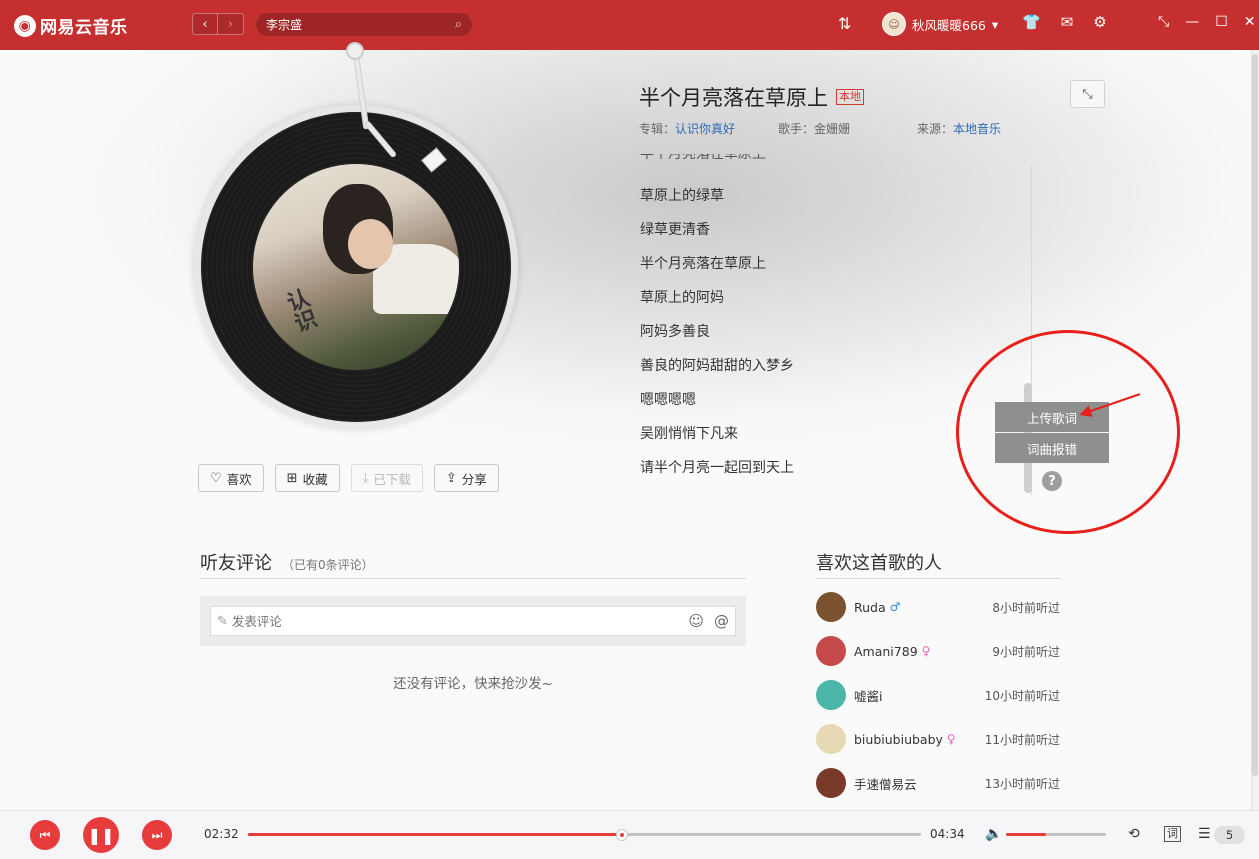  I want to click on lyric-line: 草原上的绿草, so click(682, 196).